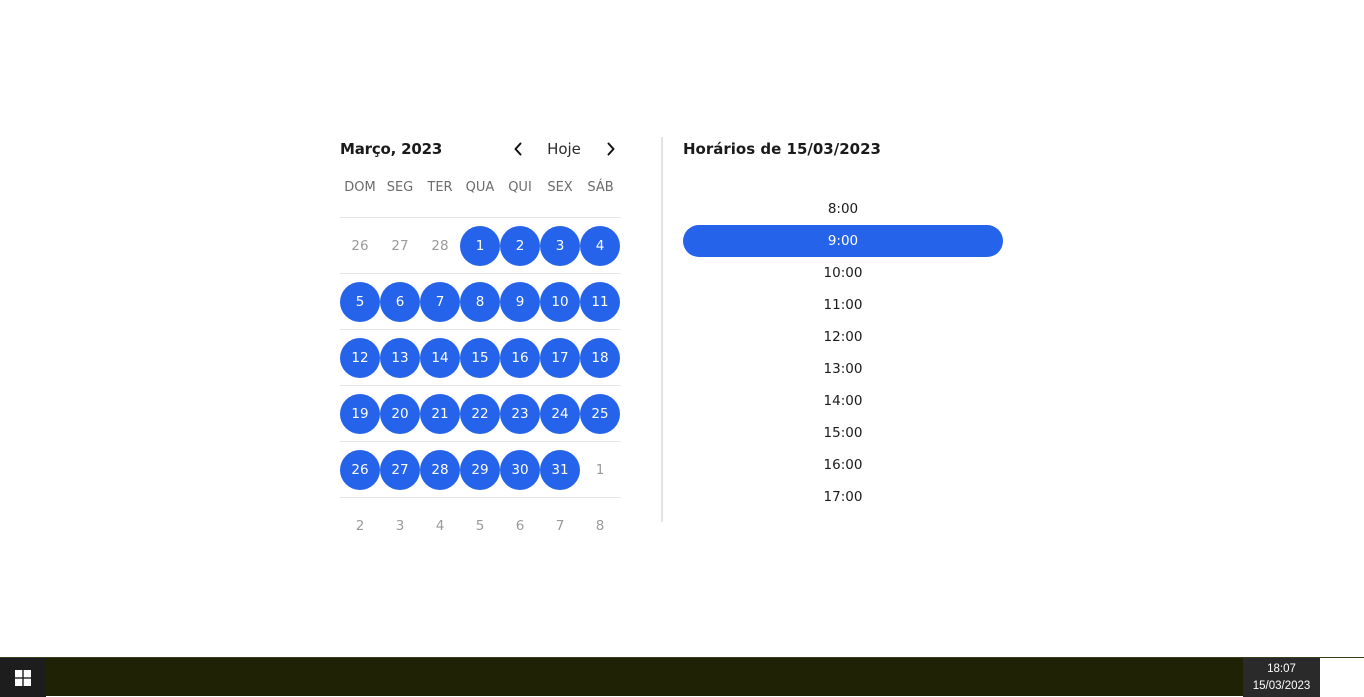 The height and width of the screenshot is (697, 1364). What do you see at coordinates (782, 149) in the screenshot?
I see `times-title: Horários de 15/03/2023` at bounding box center [782, 149].